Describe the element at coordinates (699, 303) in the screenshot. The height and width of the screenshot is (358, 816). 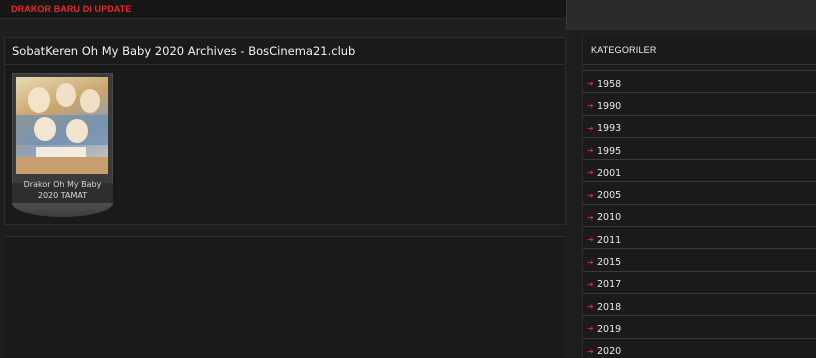
I see `category-item: ➜ 2018` at that location.